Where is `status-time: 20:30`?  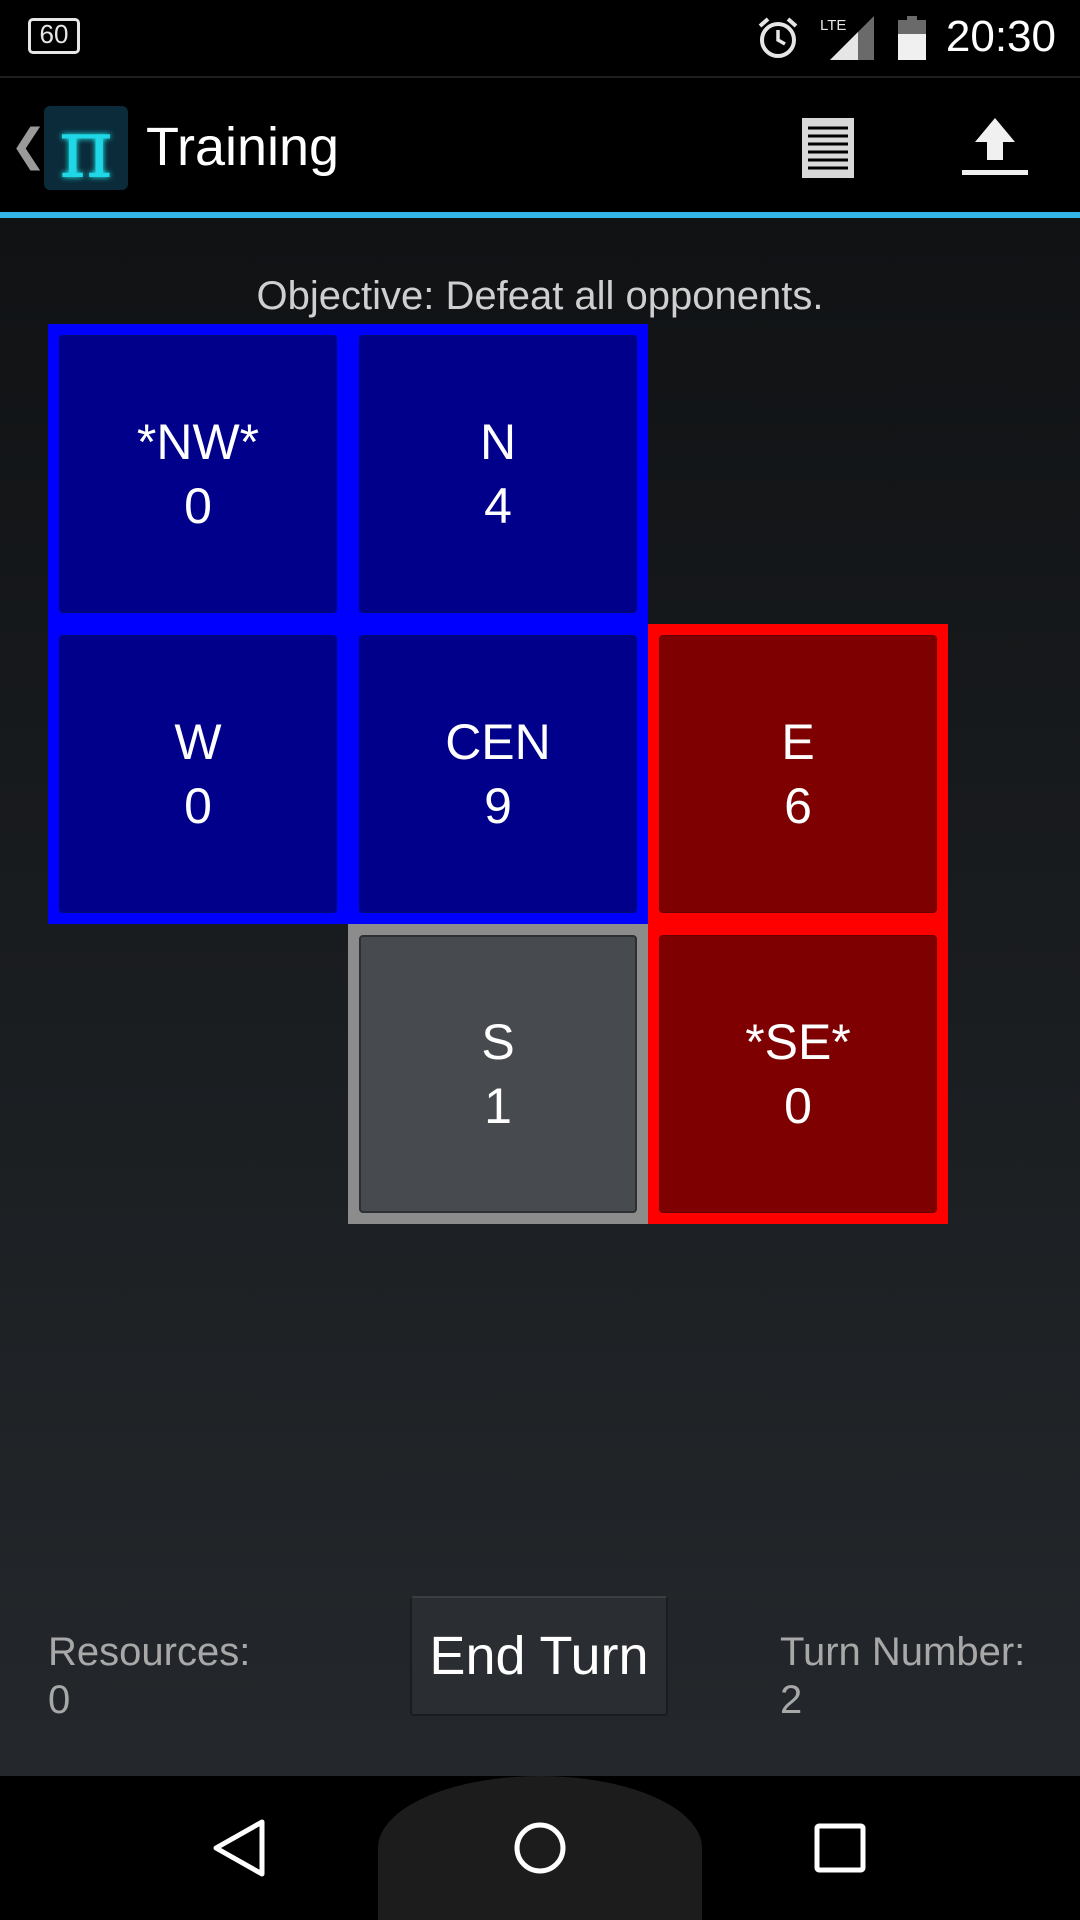 status-time: 20:30 is located at coordinates (1000, 36).